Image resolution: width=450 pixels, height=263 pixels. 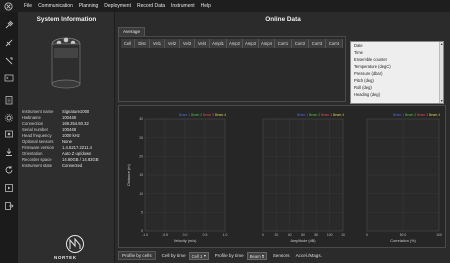 What do you see at coordinates (363, 88) in the screenshot?
I see `list-item: Roll (deg)` at bounding box center [363, 88].